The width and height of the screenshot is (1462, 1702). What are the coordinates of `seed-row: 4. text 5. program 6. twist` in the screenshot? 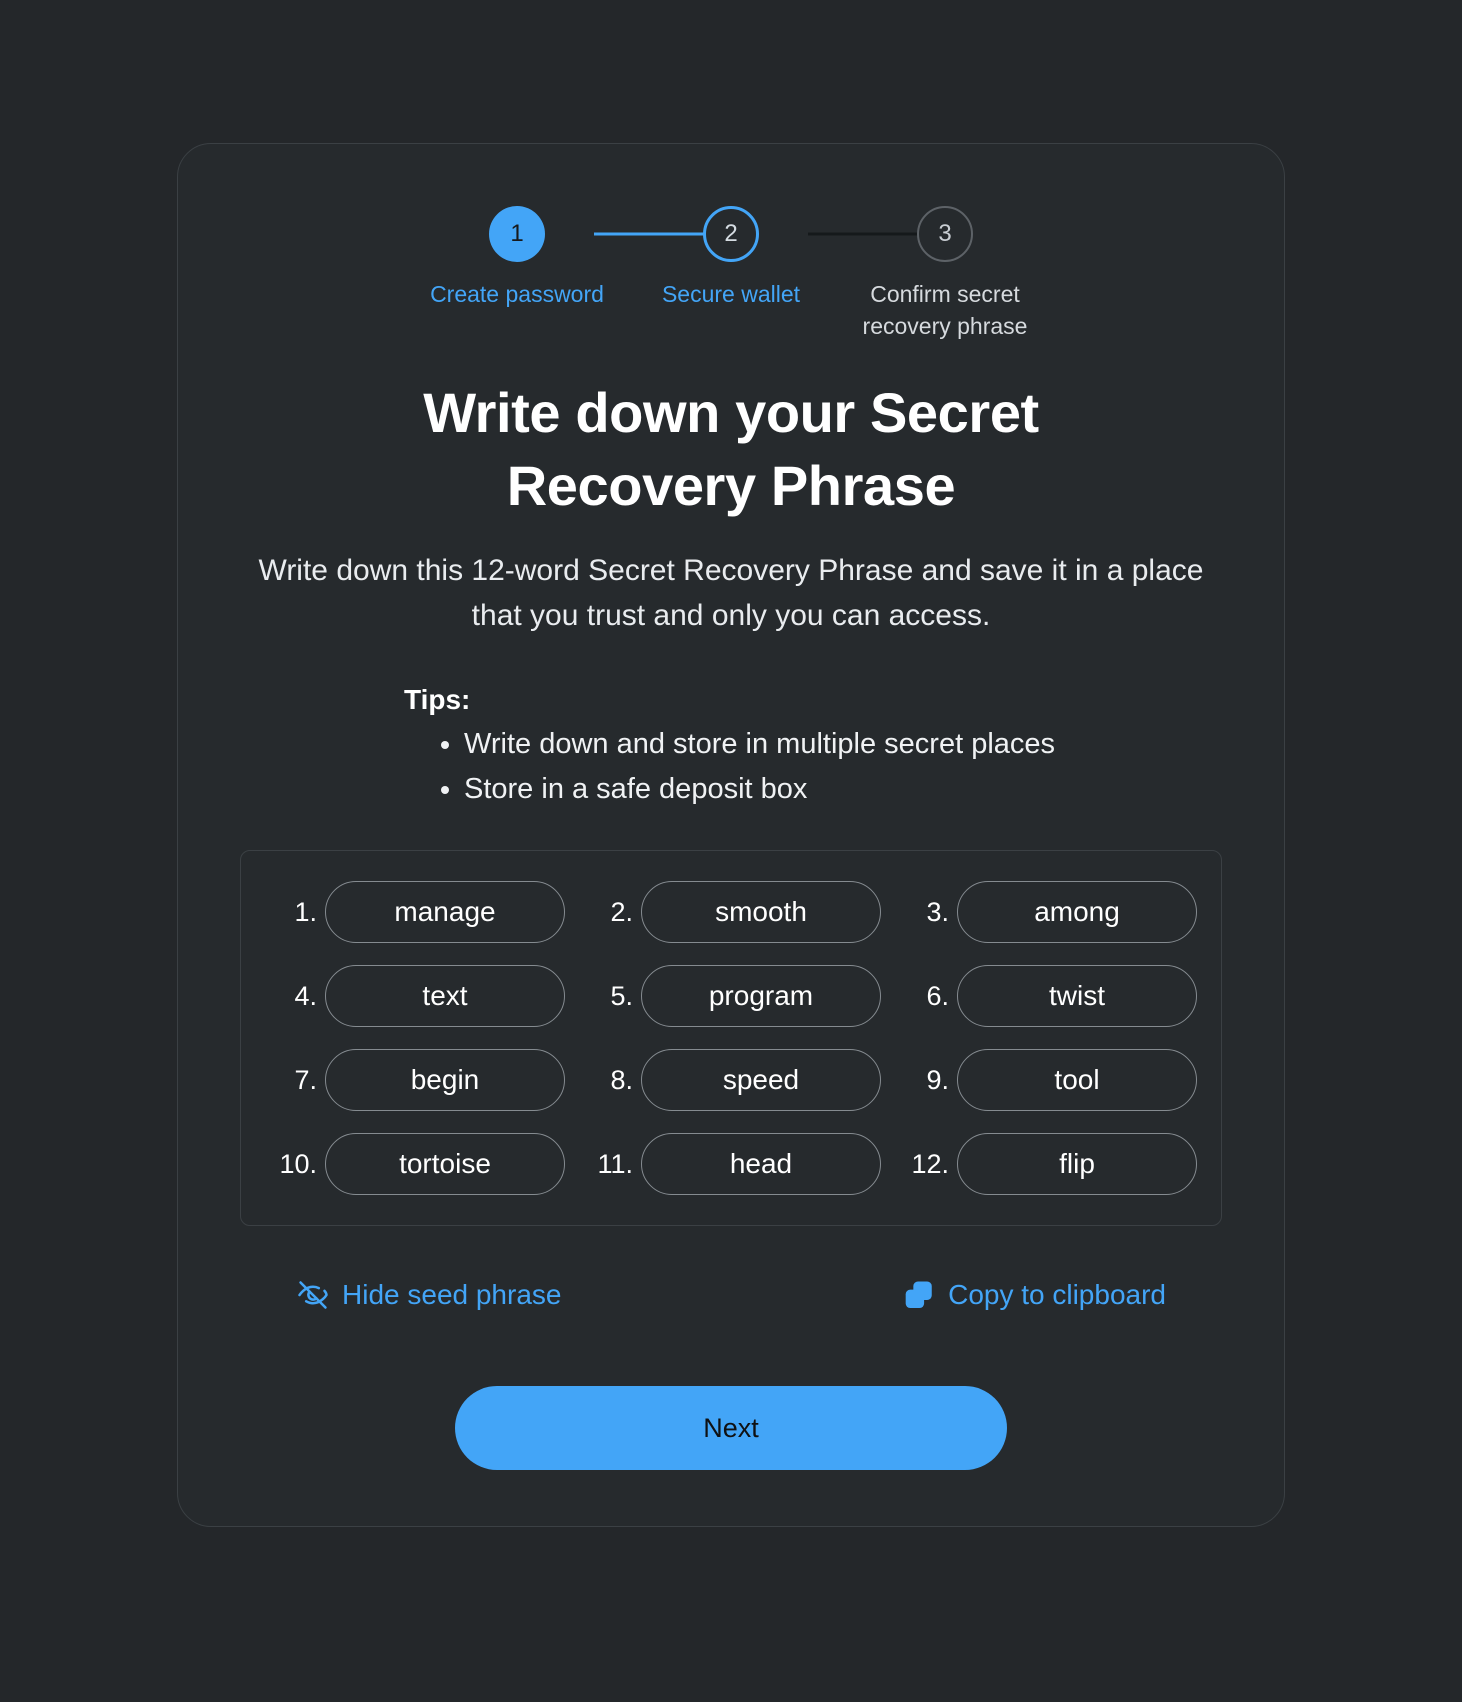 It's located at (731, 996).